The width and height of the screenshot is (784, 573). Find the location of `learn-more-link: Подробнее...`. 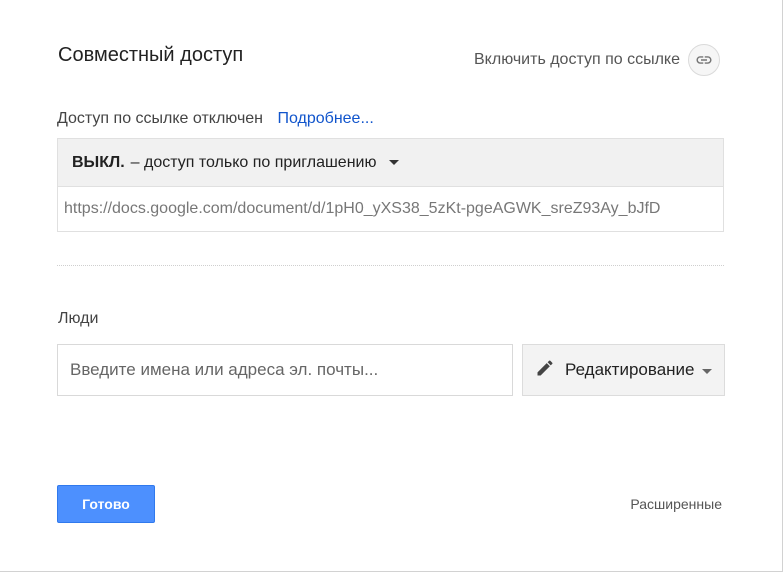

learn-more-link: Подробнее... is located at coordinates (325, 118).